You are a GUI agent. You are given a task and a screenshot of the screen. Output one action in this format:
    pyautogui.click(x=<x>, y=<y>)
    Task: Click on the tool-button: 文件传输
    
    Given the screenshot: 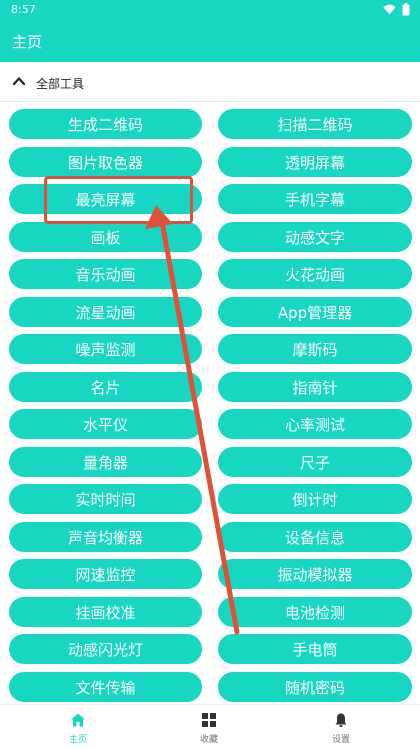 What is the action you would take?
    pyautogui.click(x=105, y=687)
    